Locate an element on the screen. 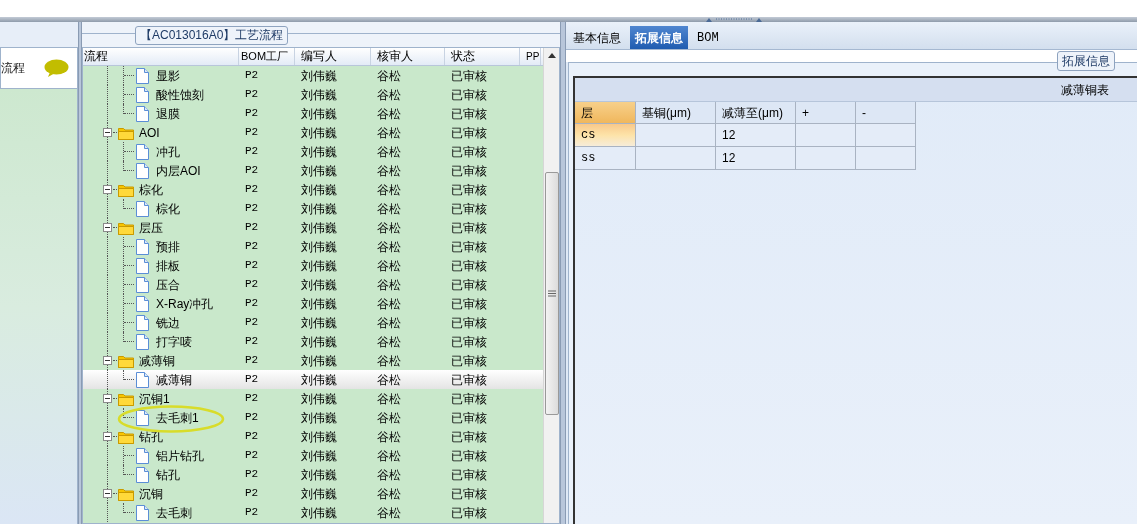  column-header: - is located at coordinates (886, 113).